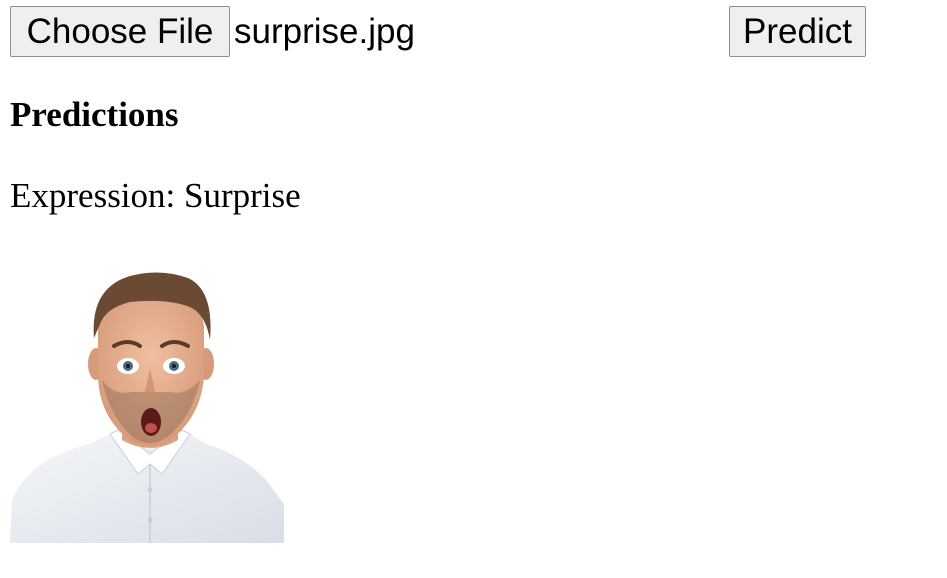 Image resolution: width=947 pixels, height=578 pixels. Describe the element at coordinates (94, 114) in the screenshot. I see `predictions-heading: Predictions` at that location.